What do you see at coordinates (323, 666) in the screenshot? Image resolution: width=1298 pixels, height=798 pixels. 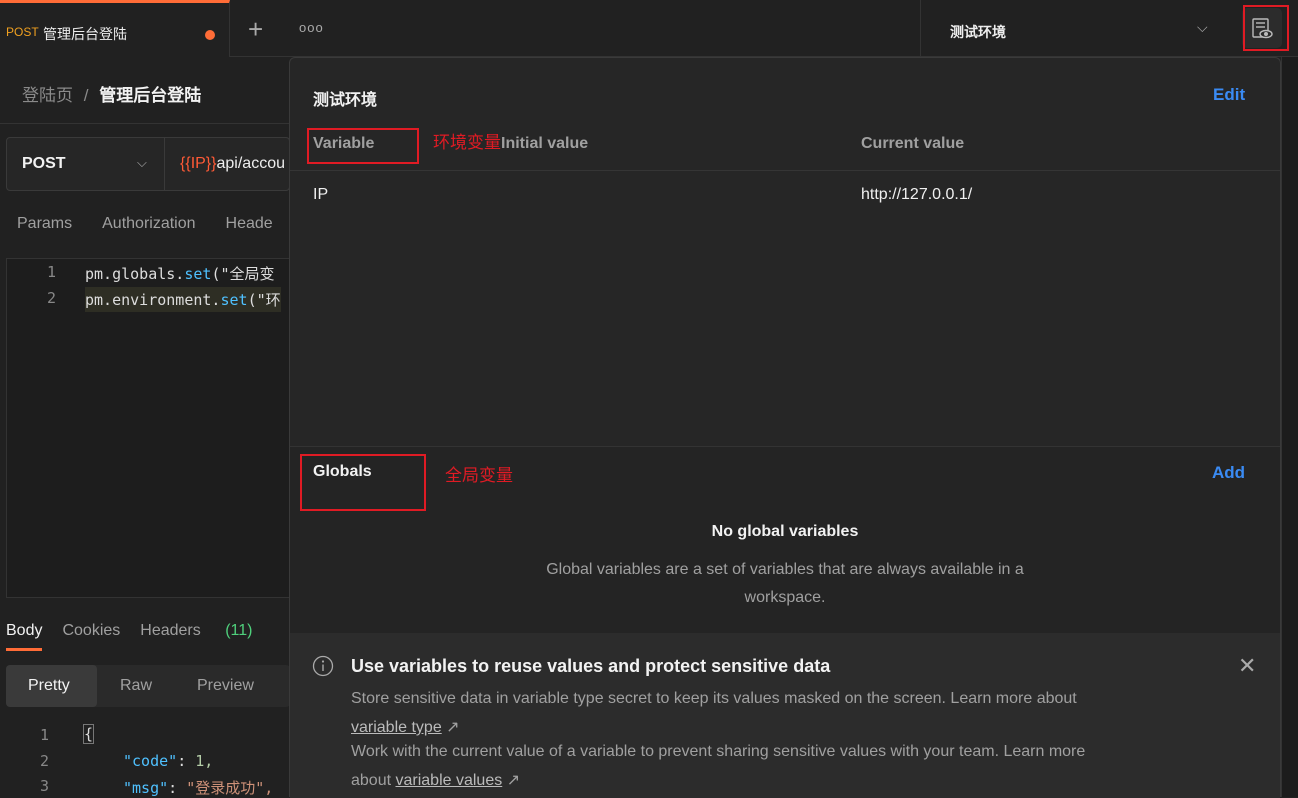 I see `info-icon` at bounding box center [323, 666].